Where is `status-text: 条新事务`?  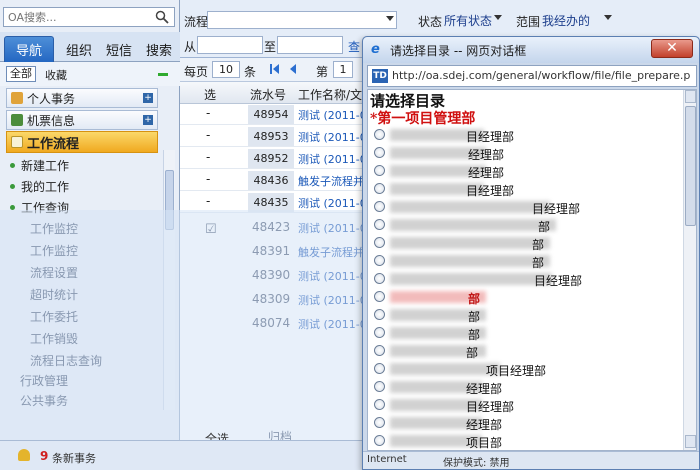 status-text: 条新事务 is located at coordinates (74, 458).